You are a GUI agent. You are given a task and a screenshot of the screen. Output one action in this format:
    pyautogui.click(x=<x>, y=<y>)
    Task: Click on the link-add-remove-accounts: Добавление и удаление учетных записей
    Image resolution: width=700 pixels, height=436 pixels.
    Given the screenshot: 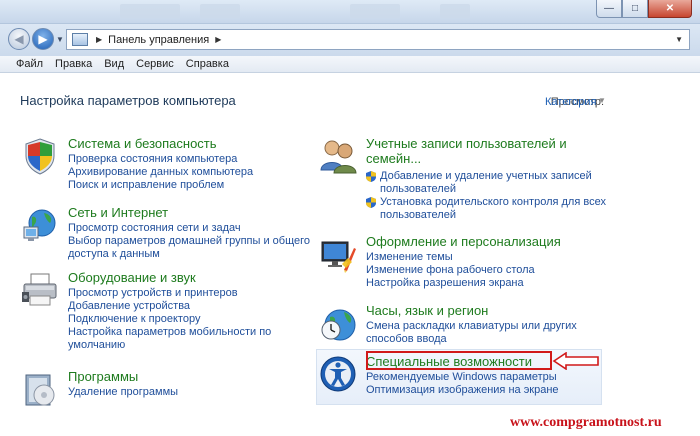 What is the action you would take?
    pyautogui.click(x=486, y=176)
    